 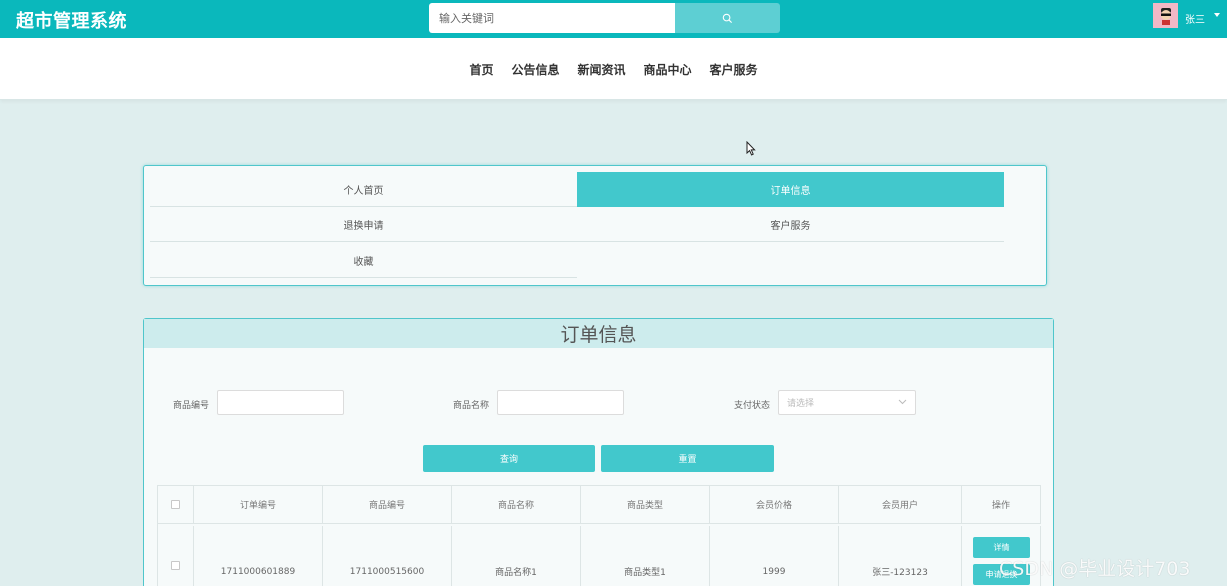 I want to click on pay-status-select: 请选择, so click(x=847, y=402).